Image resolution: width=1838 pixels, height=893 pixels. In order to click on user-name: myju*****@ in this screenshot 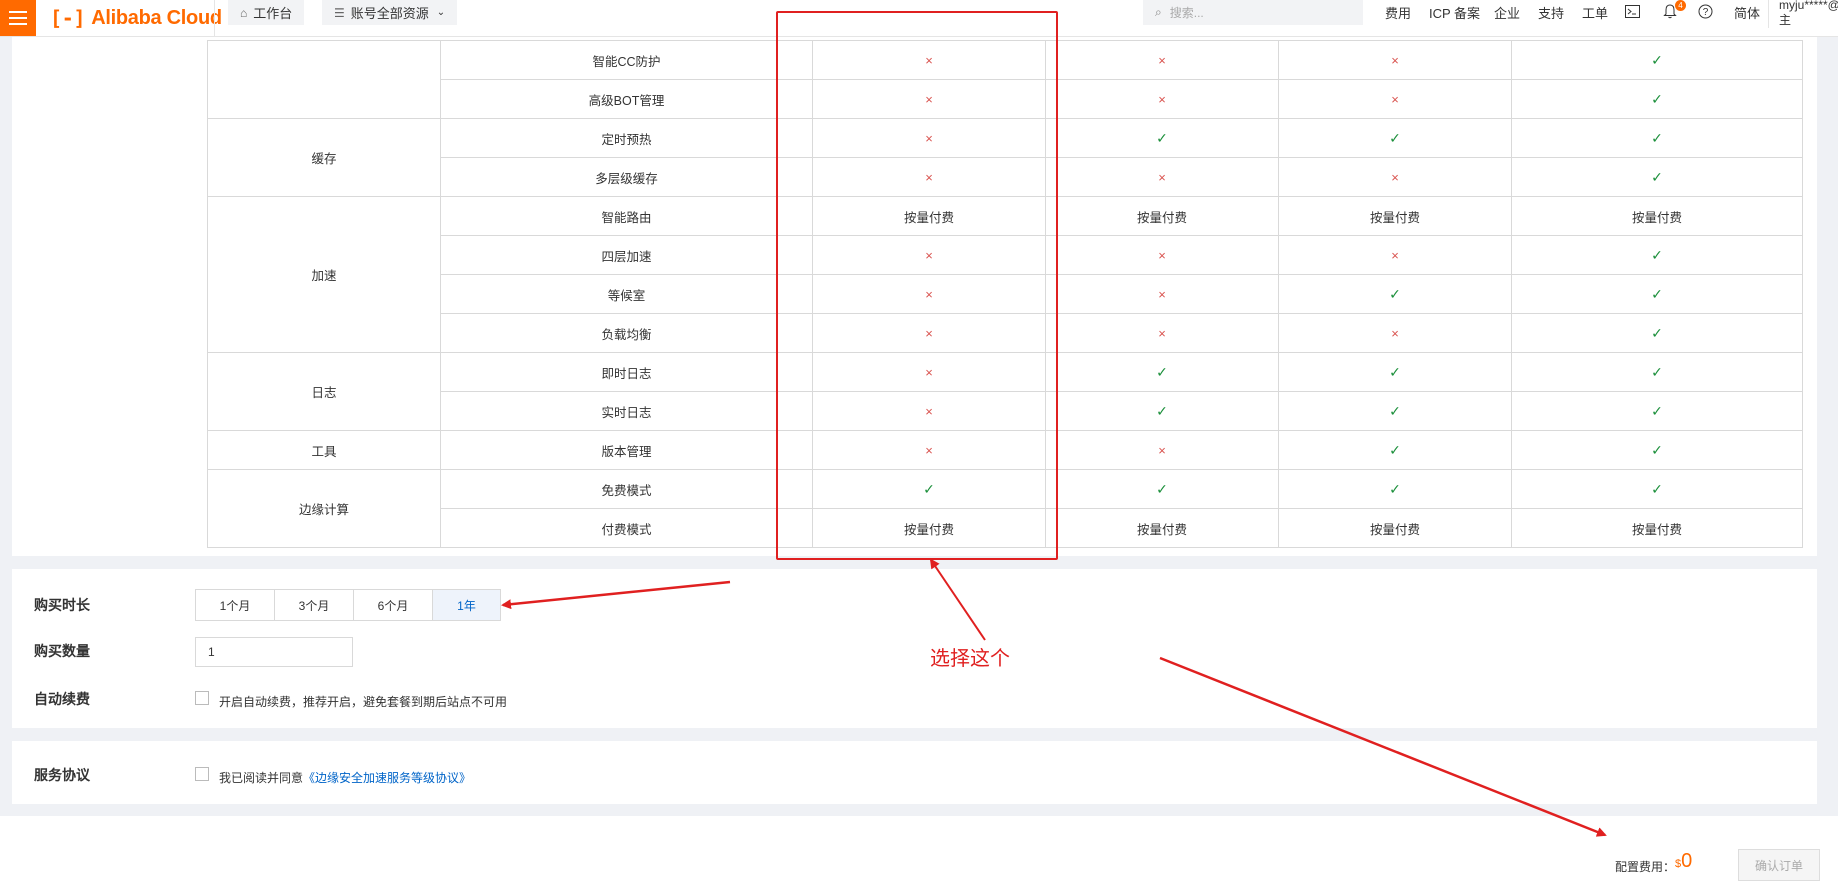, I will do `click(1808, 6)`.